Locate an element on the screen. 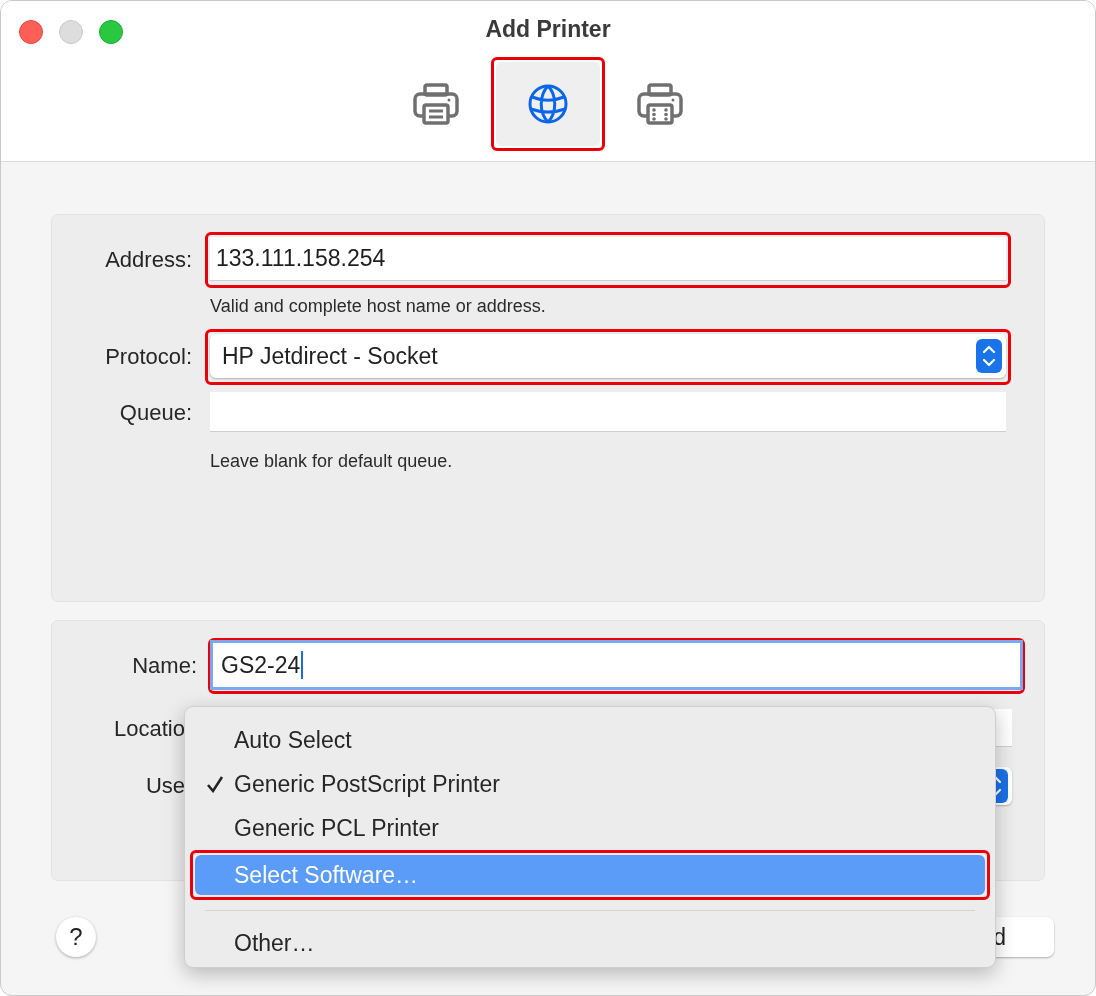 The width and height of the screenshot is (1096, 996). location-label: Locatio is located at coordinates (149, 729).